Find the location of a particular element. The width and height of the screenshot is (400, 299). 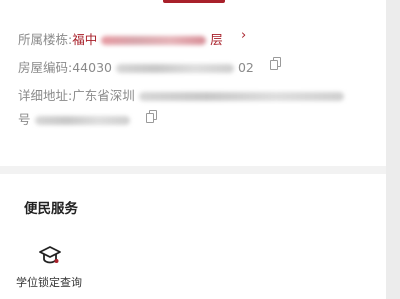

address-prefix: 广东省深圳 is located at coordinates (103, 95).